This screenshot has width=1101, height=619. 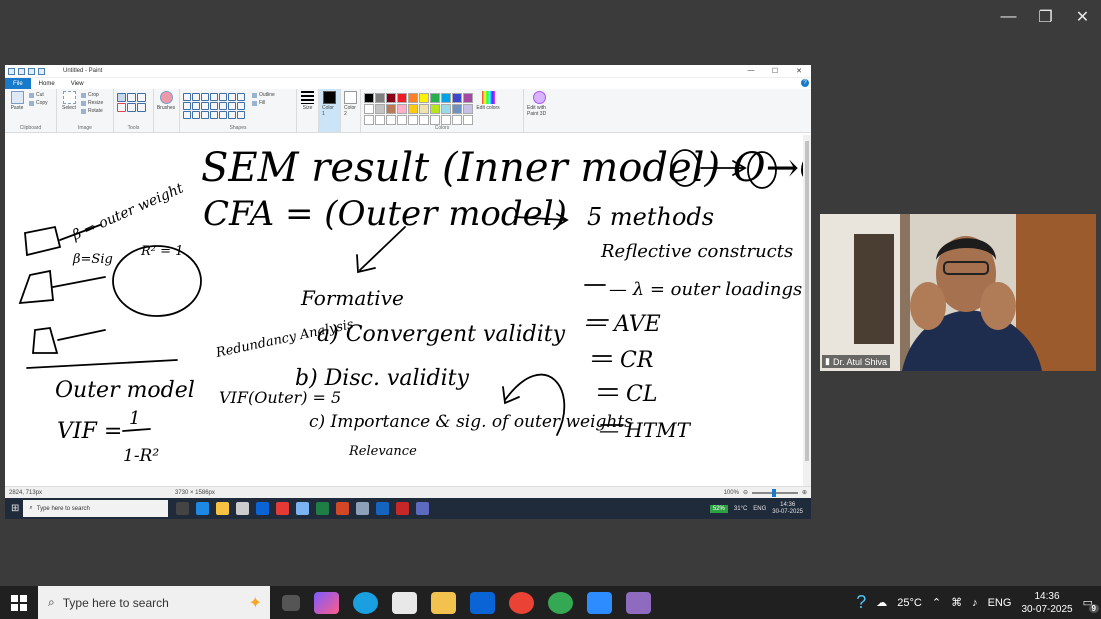 I want to click on fill-button: Fill, so click(x=263, y=103).